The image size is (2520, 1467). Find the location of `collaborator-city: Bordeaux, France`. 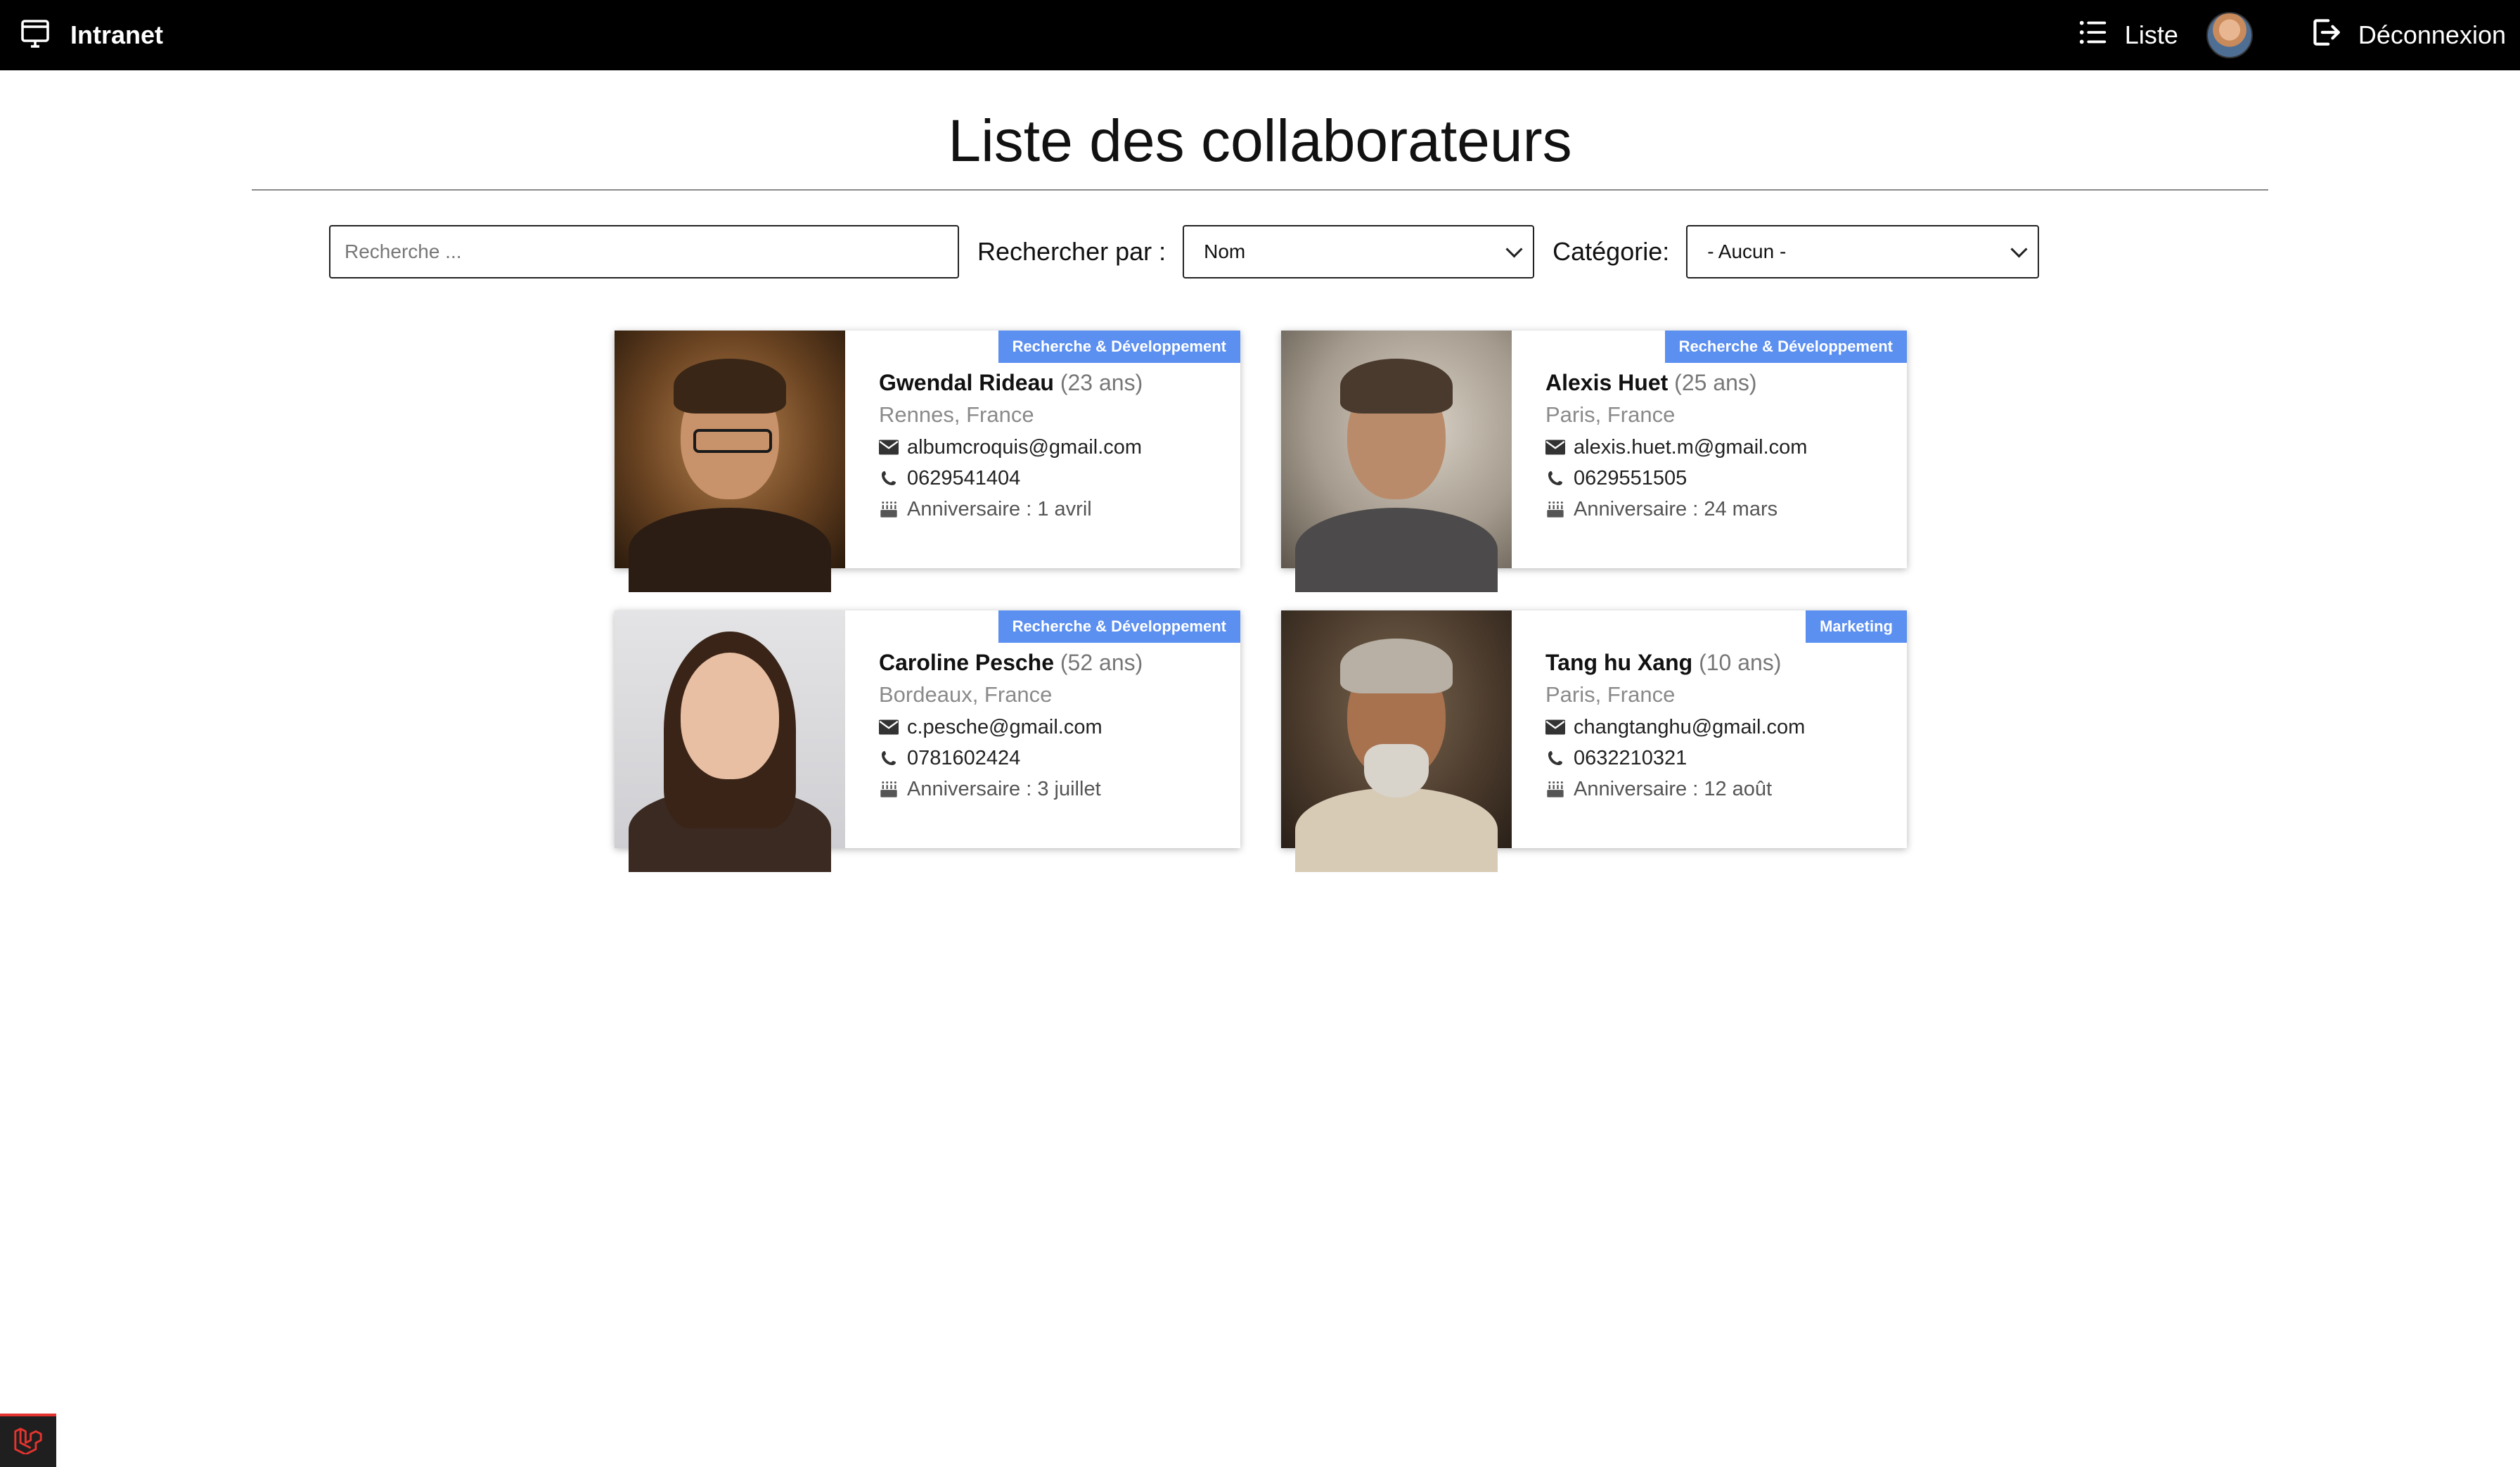

collaborator-city: Bordeaux, France is located at coordinates (966, 694).